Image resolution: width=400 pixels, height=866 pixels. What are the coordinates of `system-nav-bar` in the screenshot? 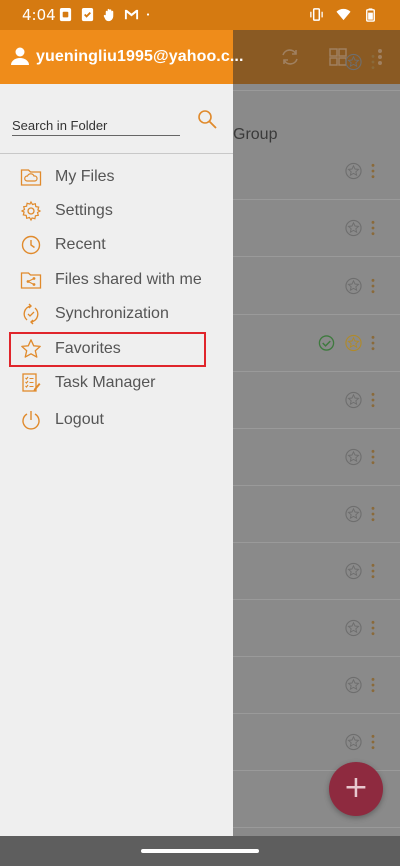 It's located at (200, 851).